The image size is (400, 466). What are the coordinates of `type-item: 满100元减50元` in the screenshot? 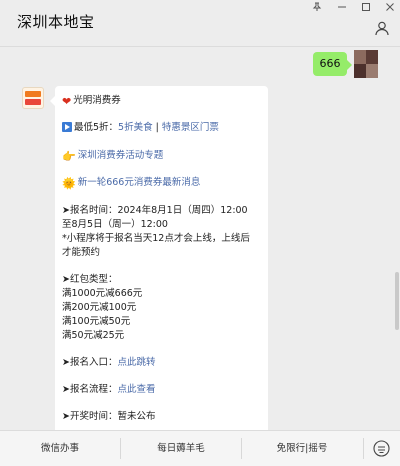 It's located at (96, 321).